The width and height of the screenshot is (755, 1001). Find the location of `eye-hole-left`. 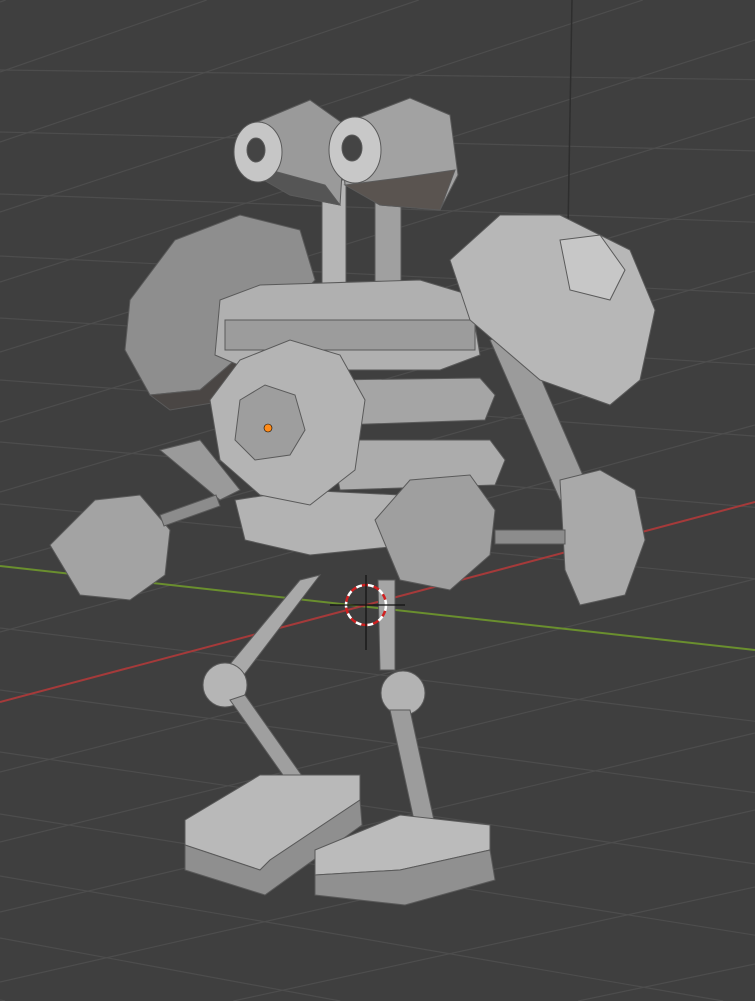

eye-hole-left is located at coordinates (256, 150).